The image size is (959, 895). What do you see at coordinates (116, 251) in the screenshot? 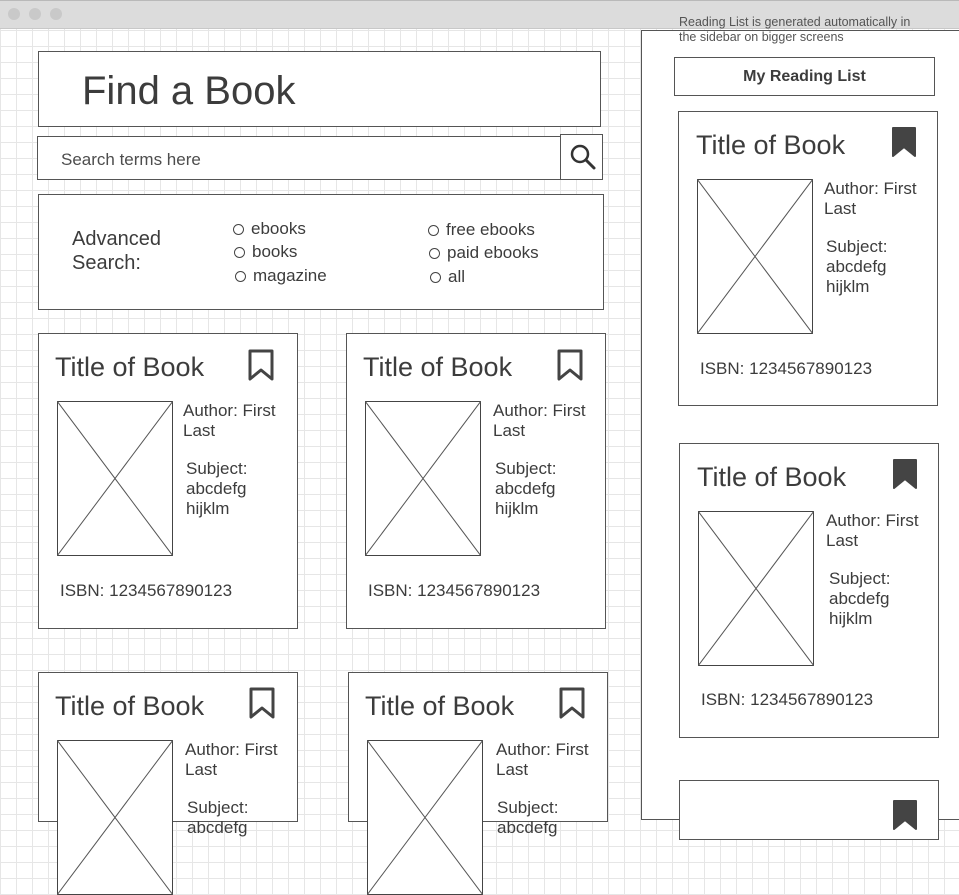
I see `advanced-search-label: Advanced Search:` at bounding box center [116, 251].